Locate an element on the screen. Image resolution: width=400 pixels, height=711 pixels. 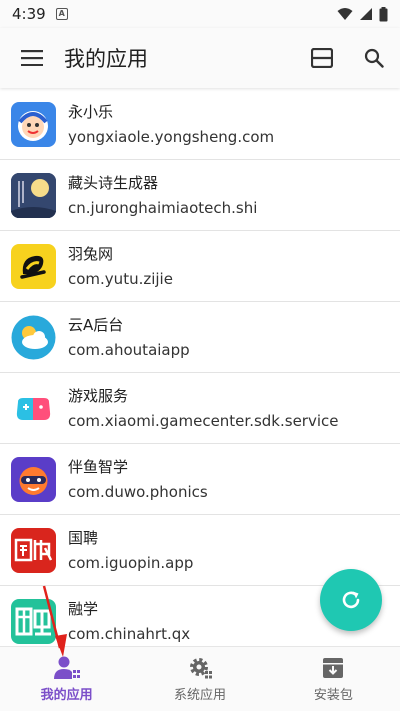
nav-label: 我的应用 is located at coordinates (66, 695).